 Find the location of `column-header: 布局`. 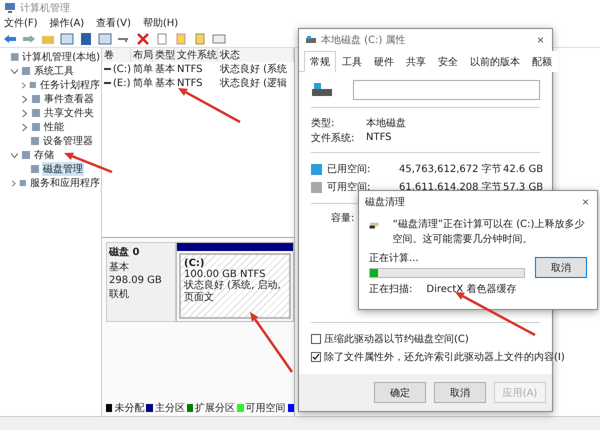

column-header: 布局 is located at coordinates (142, 55).